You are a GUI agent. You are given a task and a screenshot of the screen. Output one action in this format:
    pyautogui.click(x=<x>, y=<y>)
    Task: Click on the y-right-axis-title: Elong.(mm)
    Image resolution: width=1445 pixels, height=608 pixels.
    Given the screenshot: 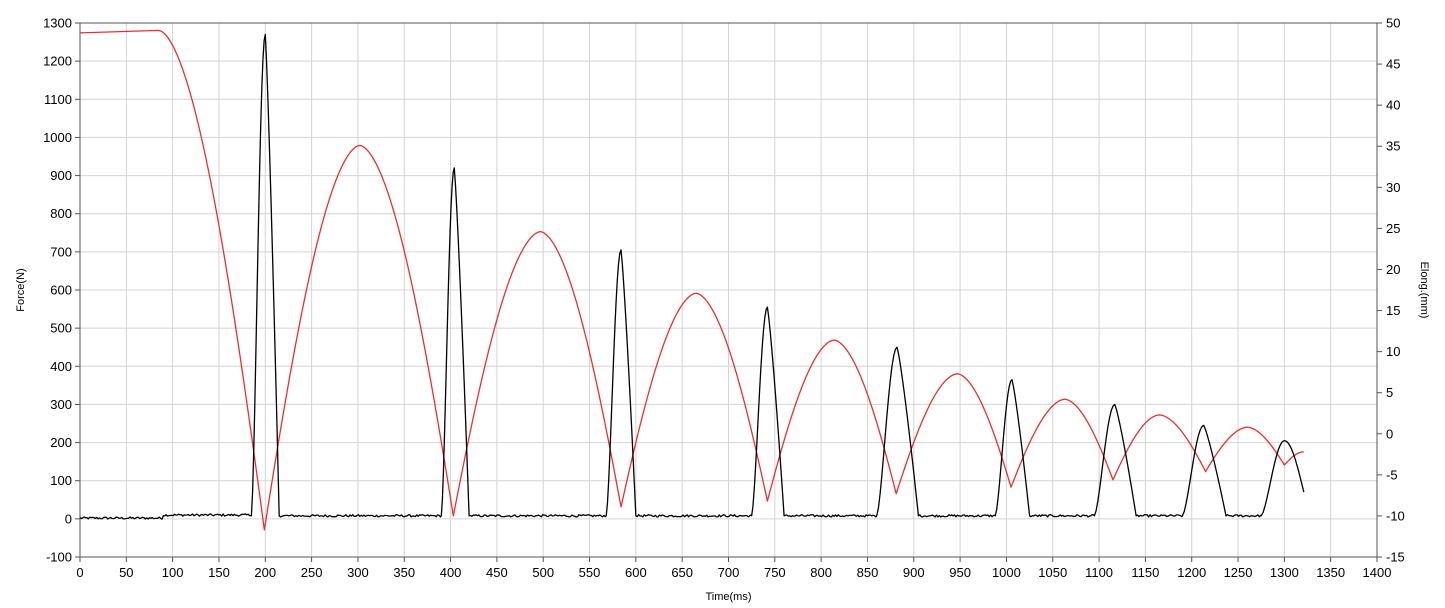 What is the action you would take?
    pyautogui.click(x=1424, y=290)
    